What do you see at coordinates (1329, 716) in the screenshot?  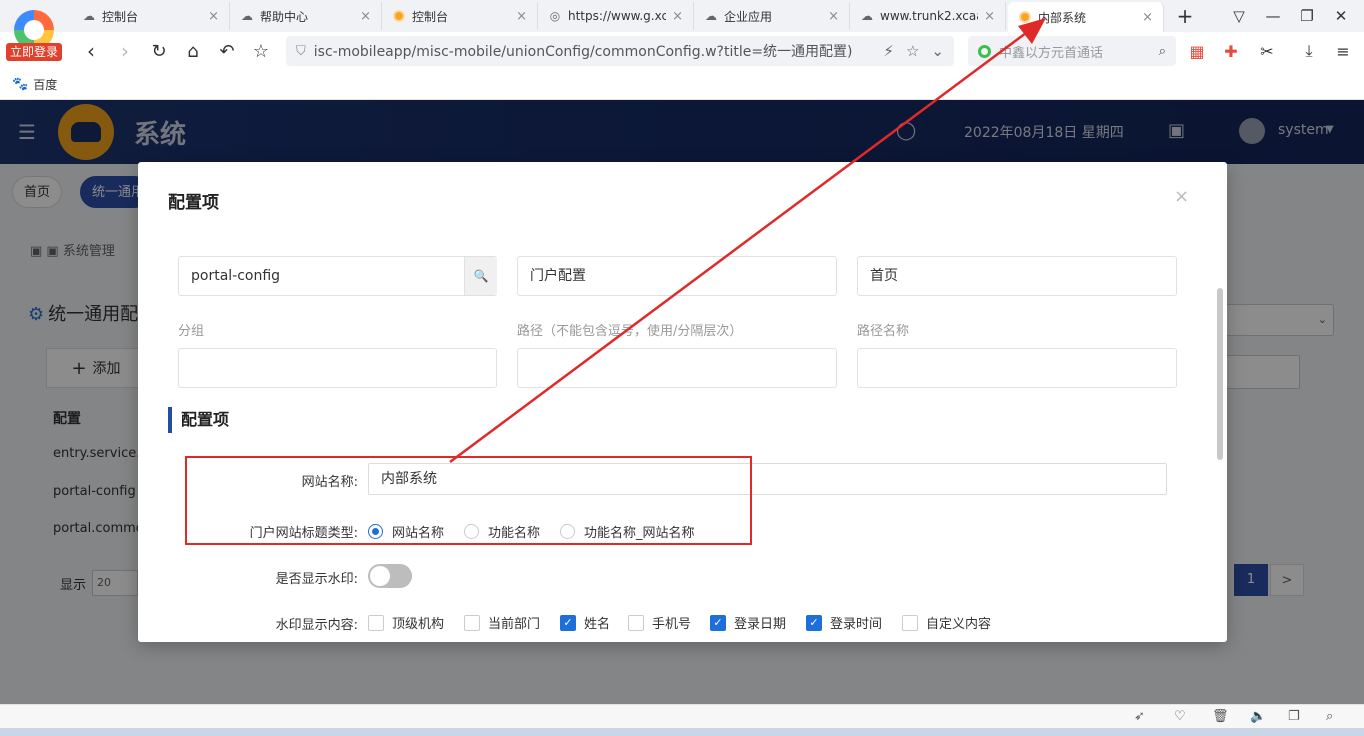 I see `zoom-icon: ⌕` at bounding box center [1329, 716].